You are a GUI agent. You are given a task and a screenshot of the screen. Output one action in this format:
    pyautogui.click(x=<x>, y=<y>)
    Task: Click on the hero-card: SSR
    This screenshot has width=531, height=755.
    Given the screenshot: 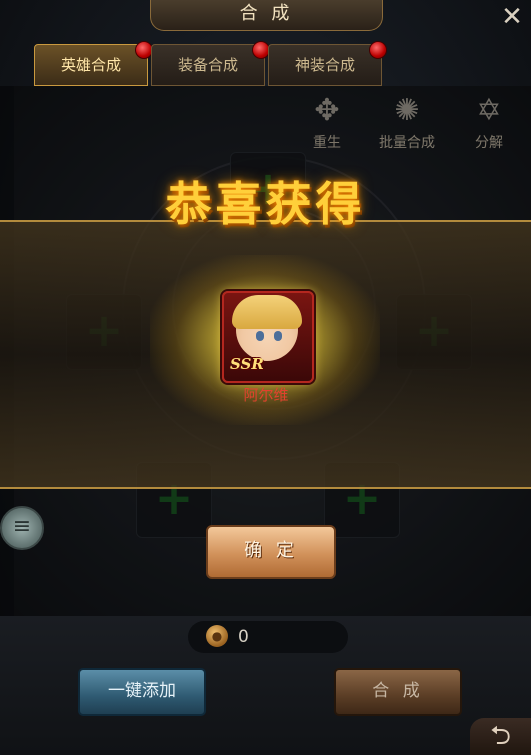 What is the action you would take?
    pyautogui.click(x=268, y=337)
    